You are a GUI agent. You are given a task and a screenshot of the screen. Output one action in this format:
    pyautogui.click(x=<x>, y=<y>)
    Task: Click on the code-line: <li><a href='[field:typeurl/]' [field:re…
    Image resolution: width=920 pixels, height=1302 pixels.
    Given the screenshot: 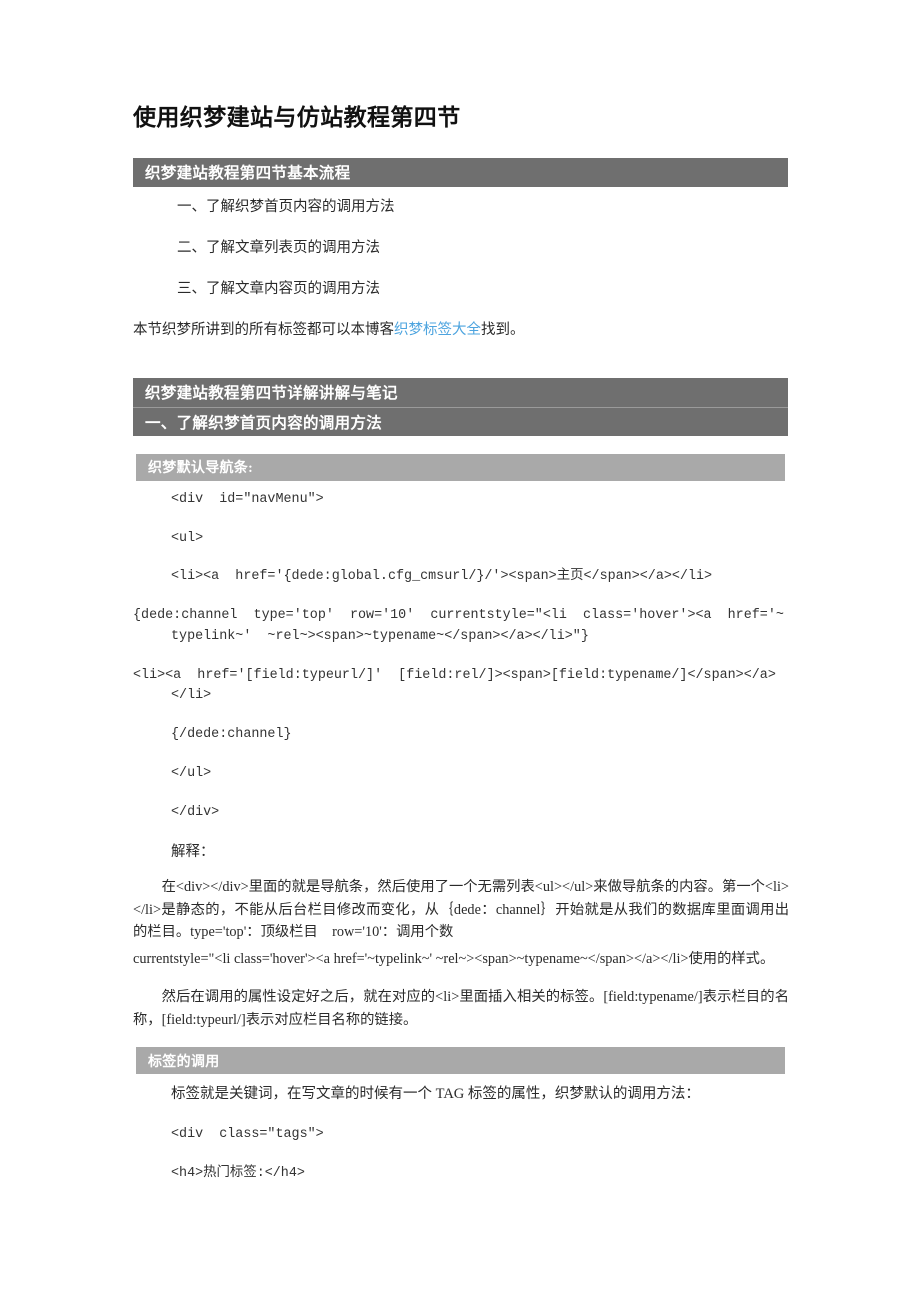 What is the action you would take?
    pyautogui.click(x=454, y=685)
    